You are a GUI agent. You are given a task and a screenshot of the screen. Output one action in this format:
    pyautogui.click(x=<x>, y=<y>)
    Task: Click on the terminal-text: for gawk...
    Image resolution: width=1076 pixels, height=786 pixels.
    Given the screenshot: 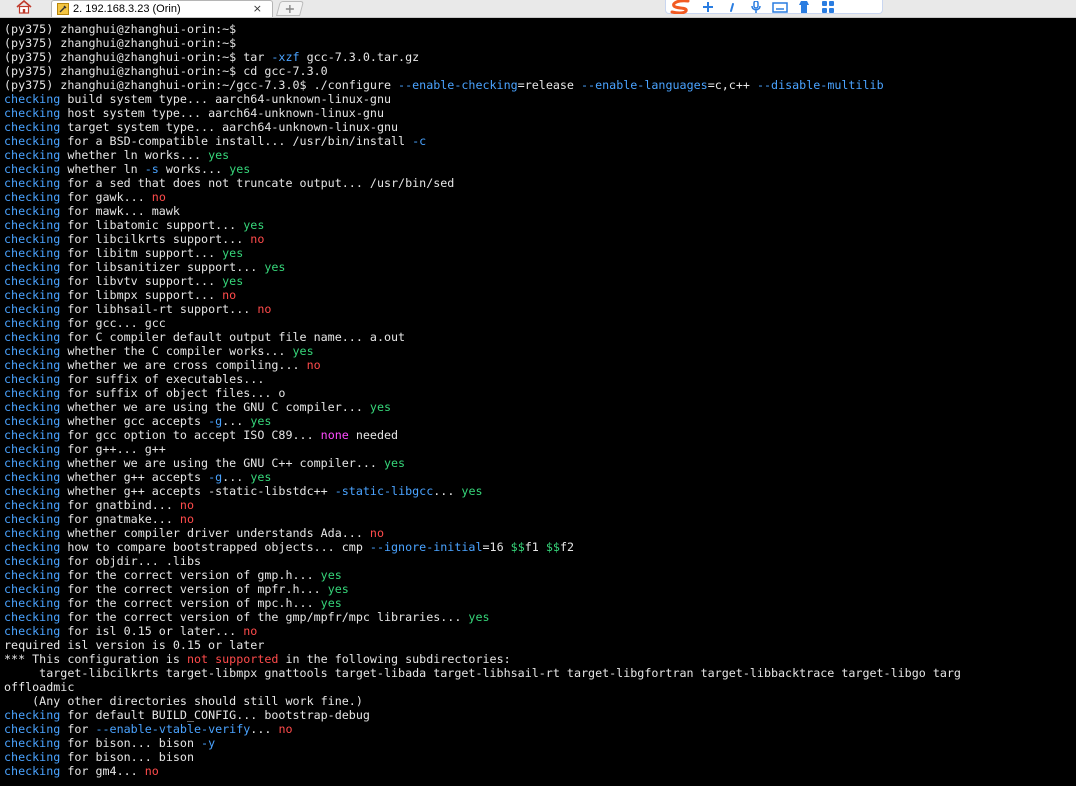 What is the action you would take?
    pyautogui.click(x=106, y=197)
    